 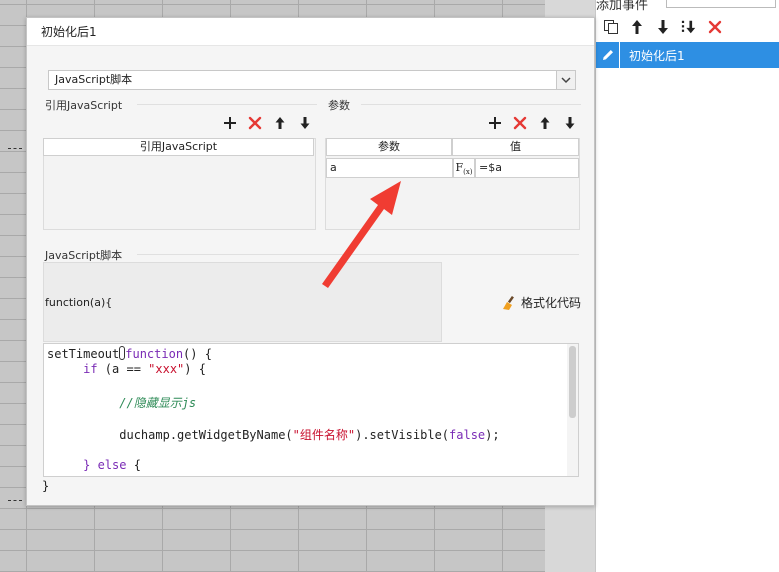 I want to click on params-toolbar, so click(x=532, y=123).